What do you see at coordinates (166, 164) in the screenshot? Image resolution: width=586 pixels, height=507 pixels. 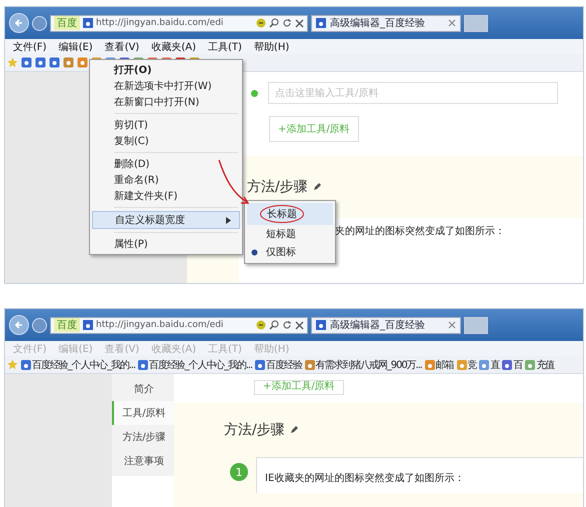 I see `context-menu-item: 删除(D)` at bounding box center [166, 164].